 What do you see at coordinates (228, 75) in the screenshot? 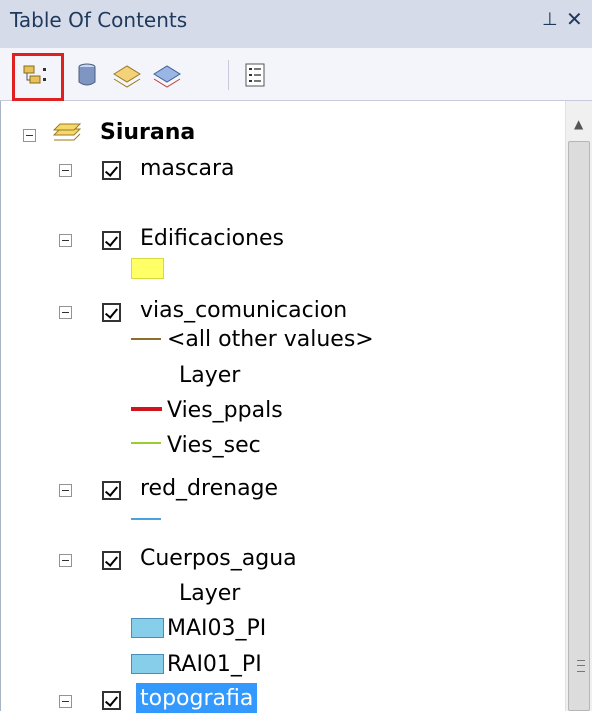
I see `toolbar-separator` at bounding box center [228, 75].